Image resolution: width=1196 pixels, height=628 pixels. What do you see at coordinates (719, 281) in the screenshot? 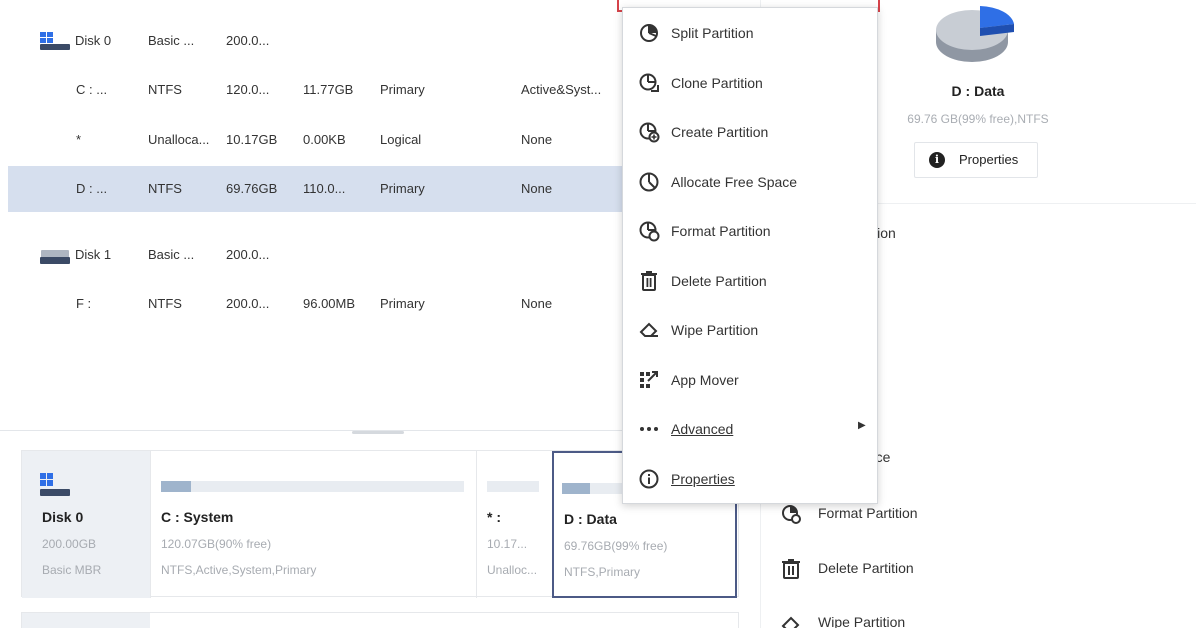
I see `menu-item-label: Delete Partition` at bounding box center [719, 281].